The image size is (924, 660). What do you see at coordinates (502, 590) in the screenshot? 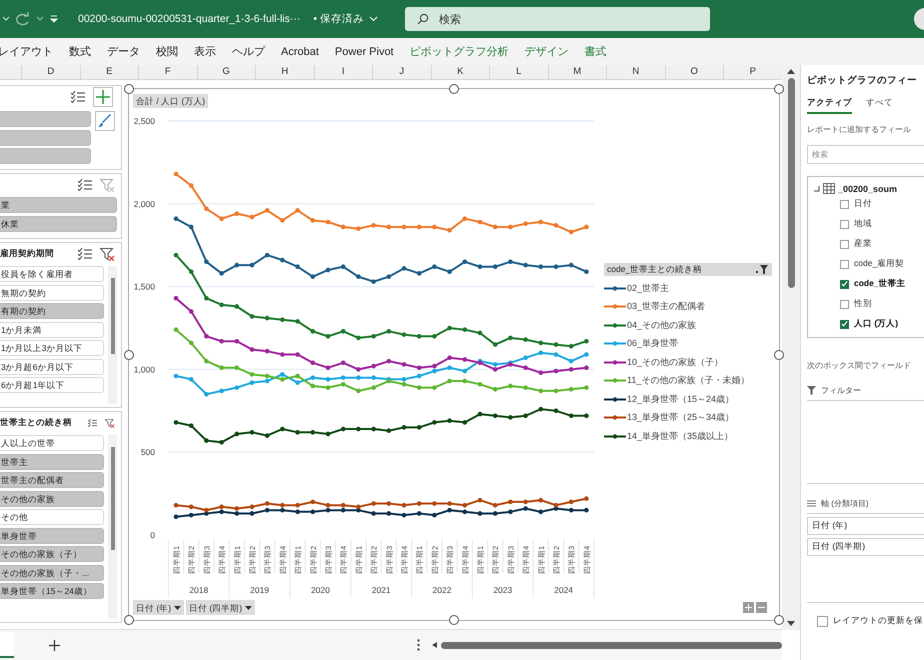
I see `year-label: 2023` at bounding box center [502, 590].